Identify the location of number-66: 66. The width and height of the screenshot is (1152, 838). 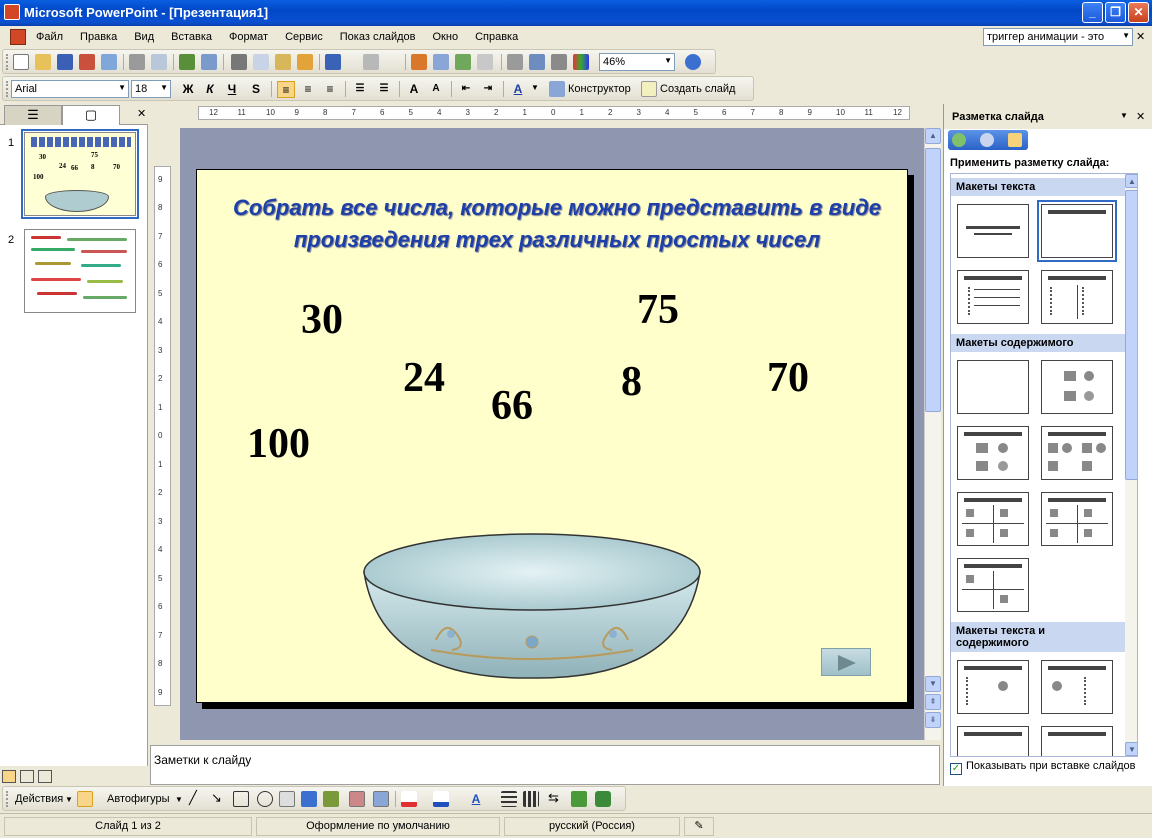
(512, 406).